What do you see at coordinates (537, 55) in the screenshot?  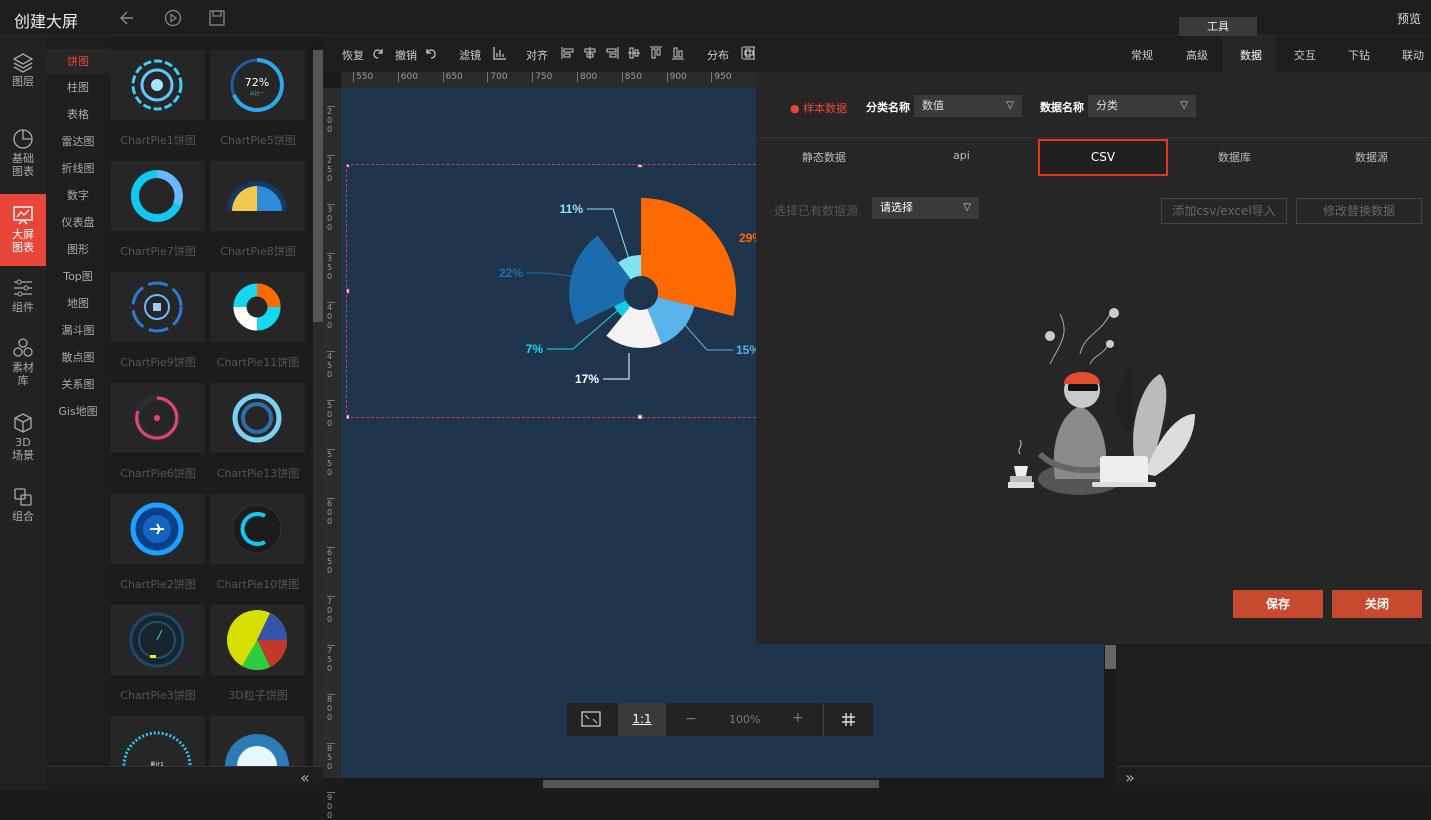 I see `align-button: 对齐` at bounding box center [537, 55].